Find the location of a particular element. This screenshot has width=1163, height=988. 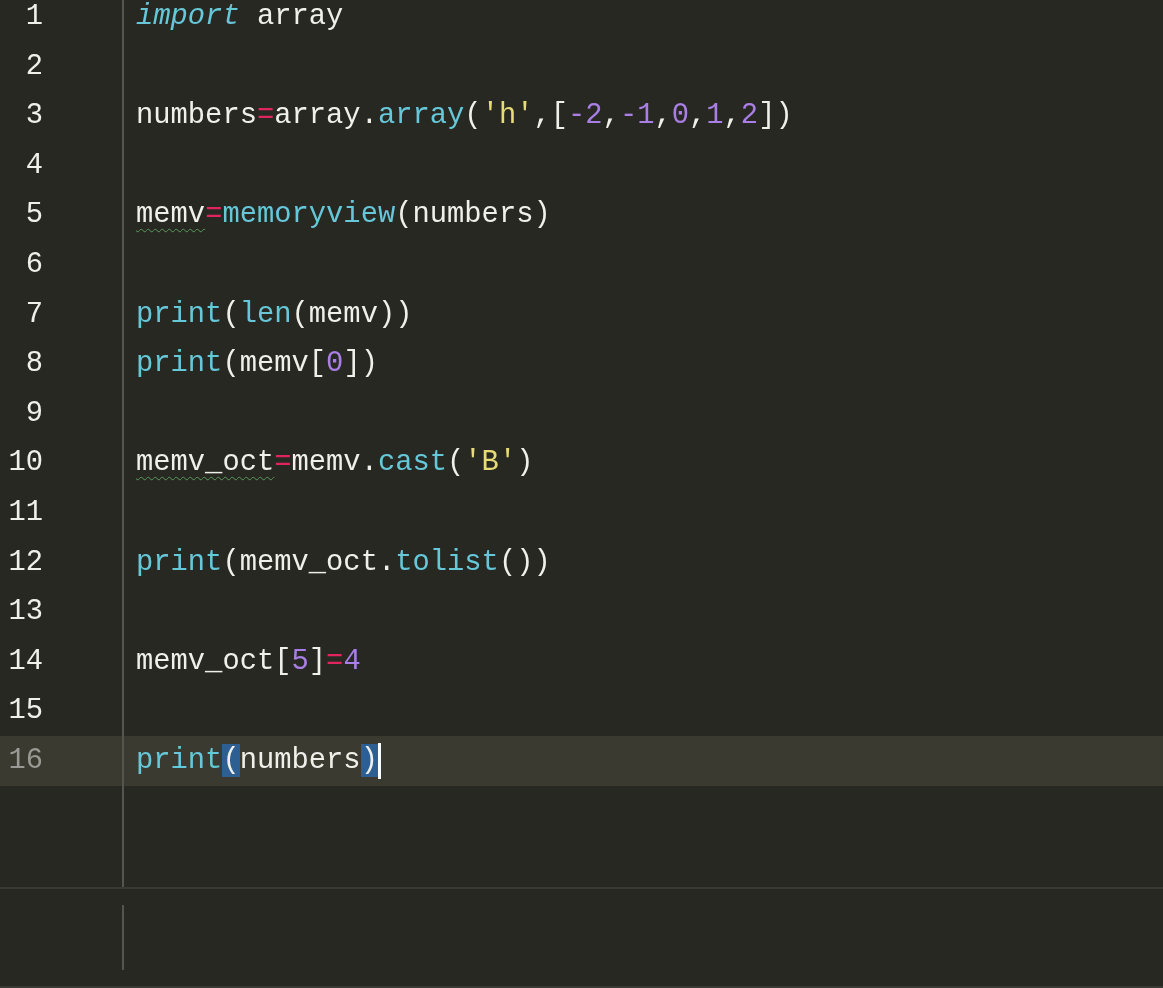

line-number: 11 is located at coordinates (25, 512).